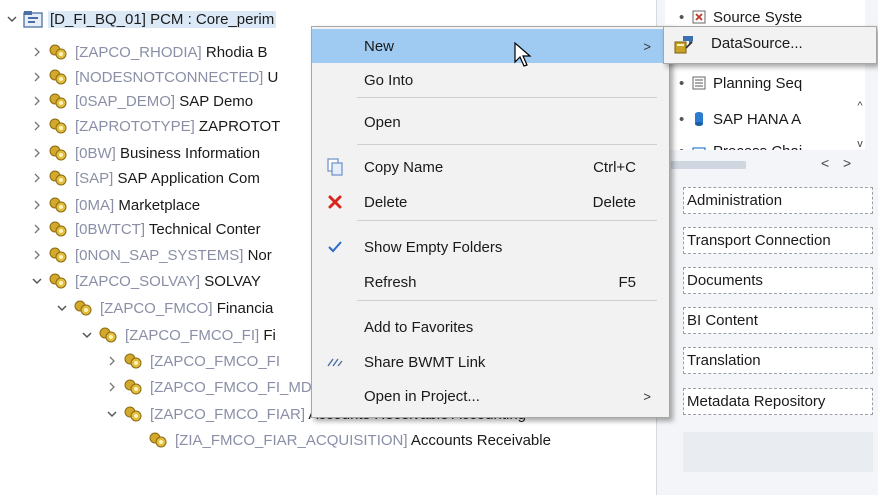 This screenshot has height=495, width=878. I want to click on tree-row-text: [ZAPCO_FMCO_FI, so click(215, 361).